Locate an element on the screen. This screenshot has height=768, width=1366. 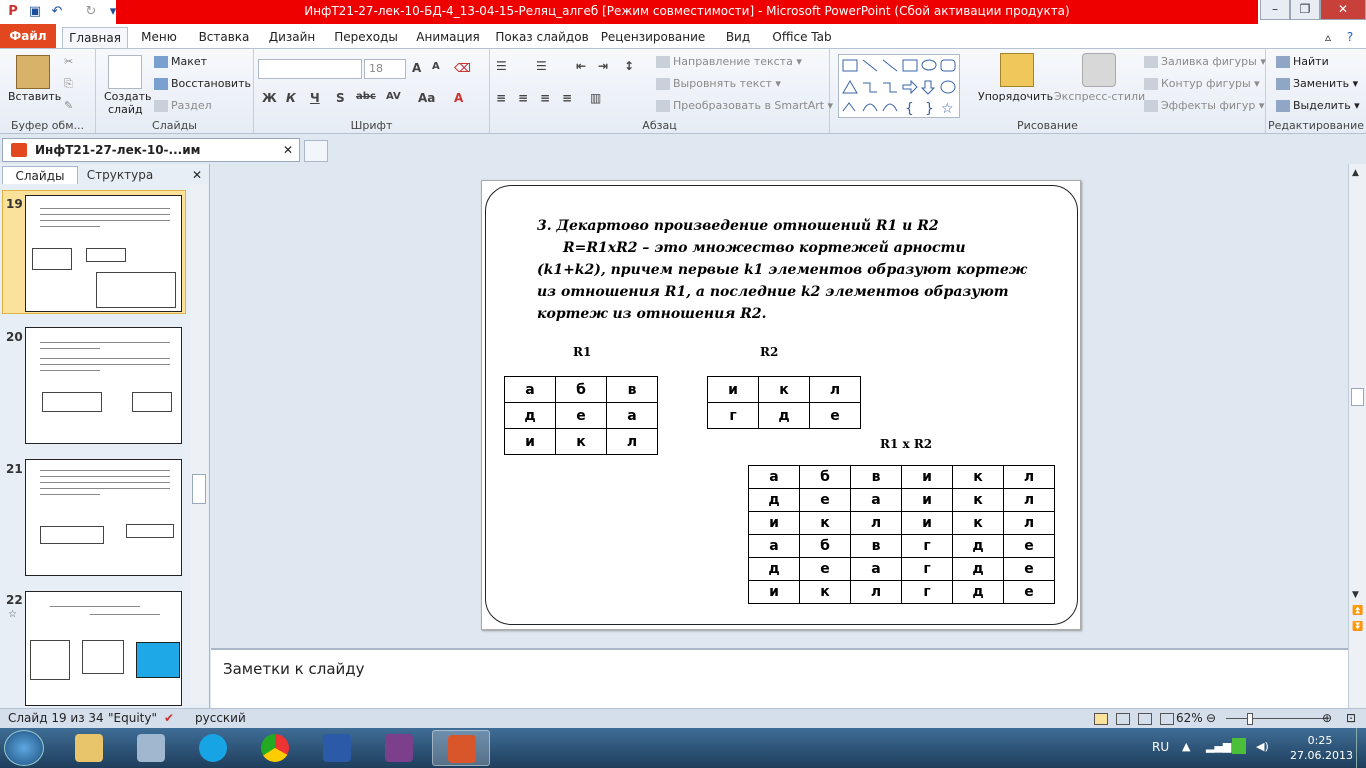
format-painter-icon: ✎ is located at coordinates (68, 105).